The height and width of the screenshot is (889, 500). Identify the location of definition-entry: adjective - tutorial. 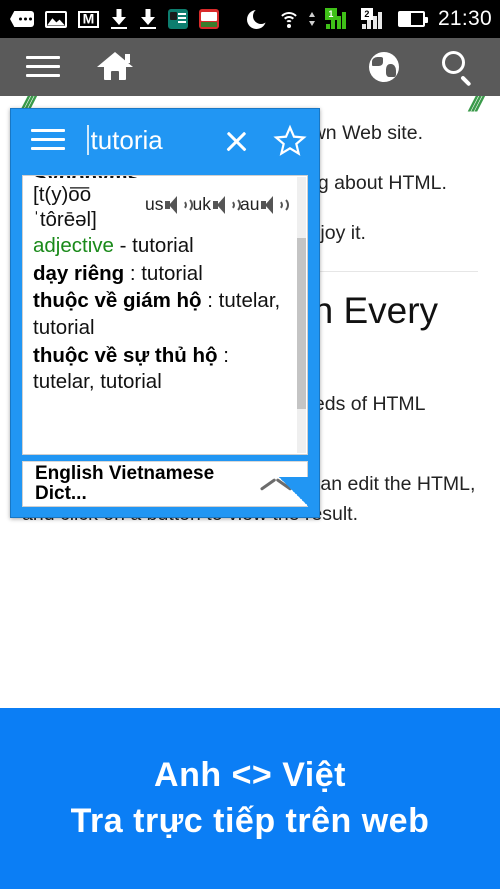
(162, 246).